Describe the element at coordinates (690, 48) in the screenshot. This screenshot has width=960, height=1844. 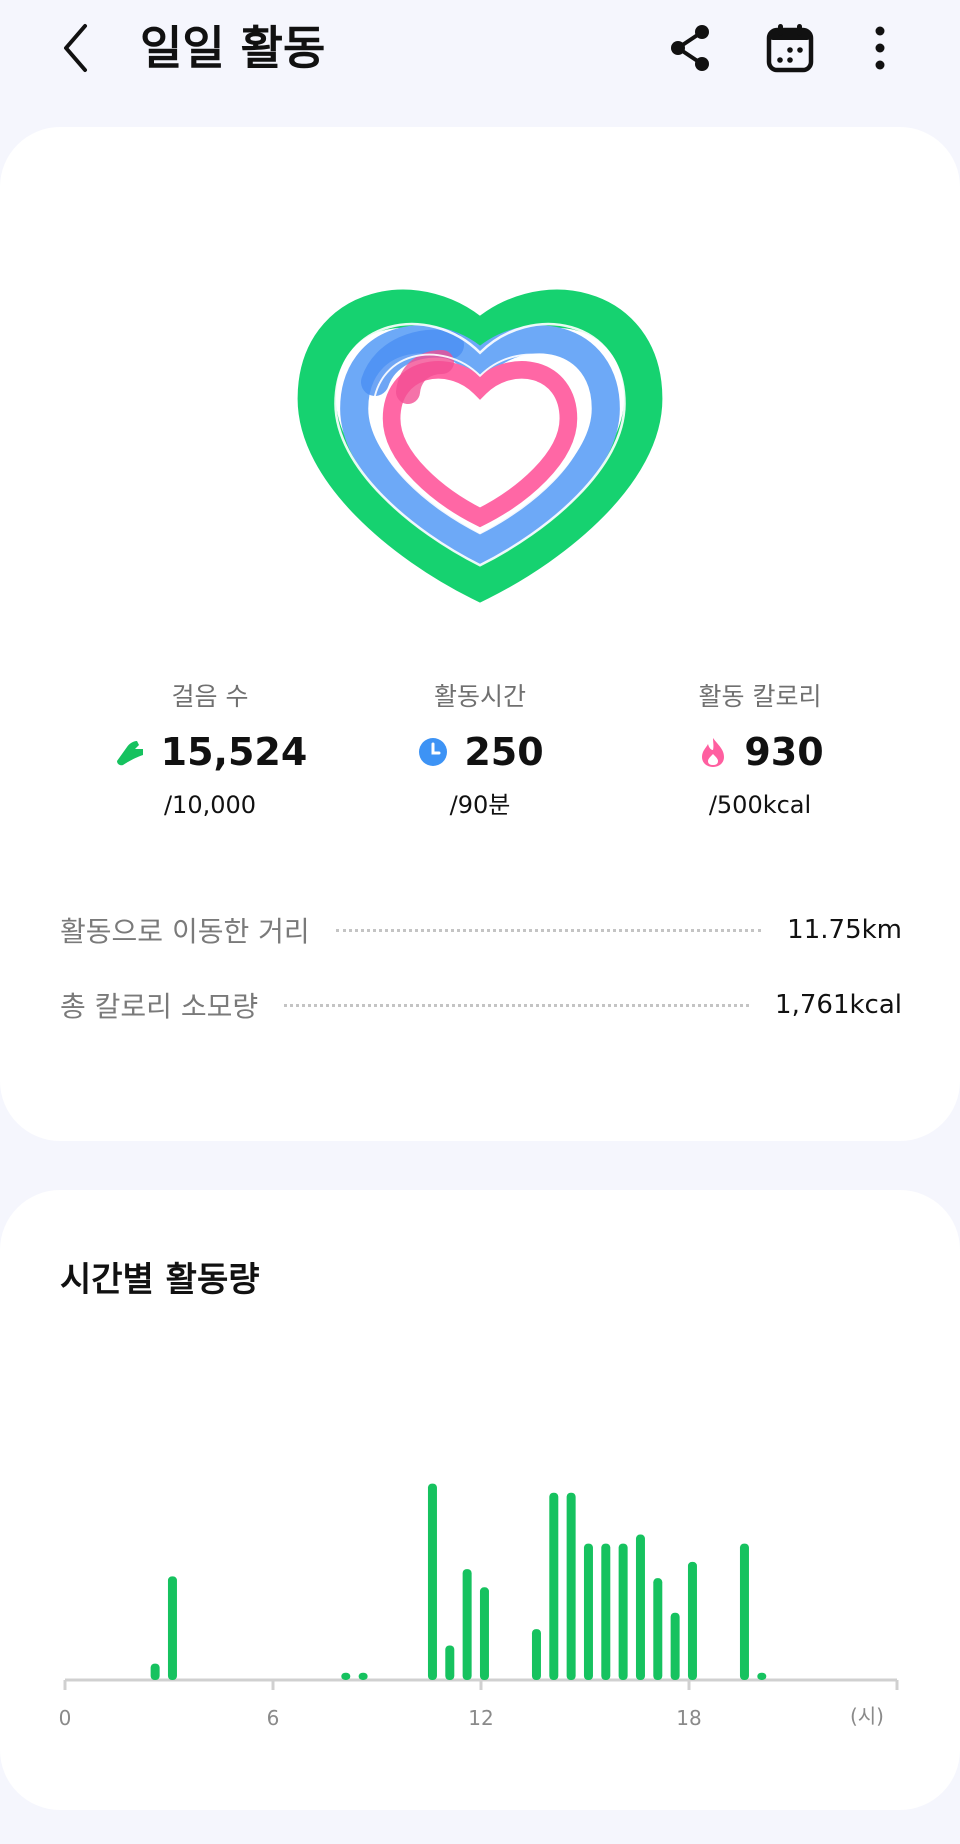
I see `share-icon` at that location.